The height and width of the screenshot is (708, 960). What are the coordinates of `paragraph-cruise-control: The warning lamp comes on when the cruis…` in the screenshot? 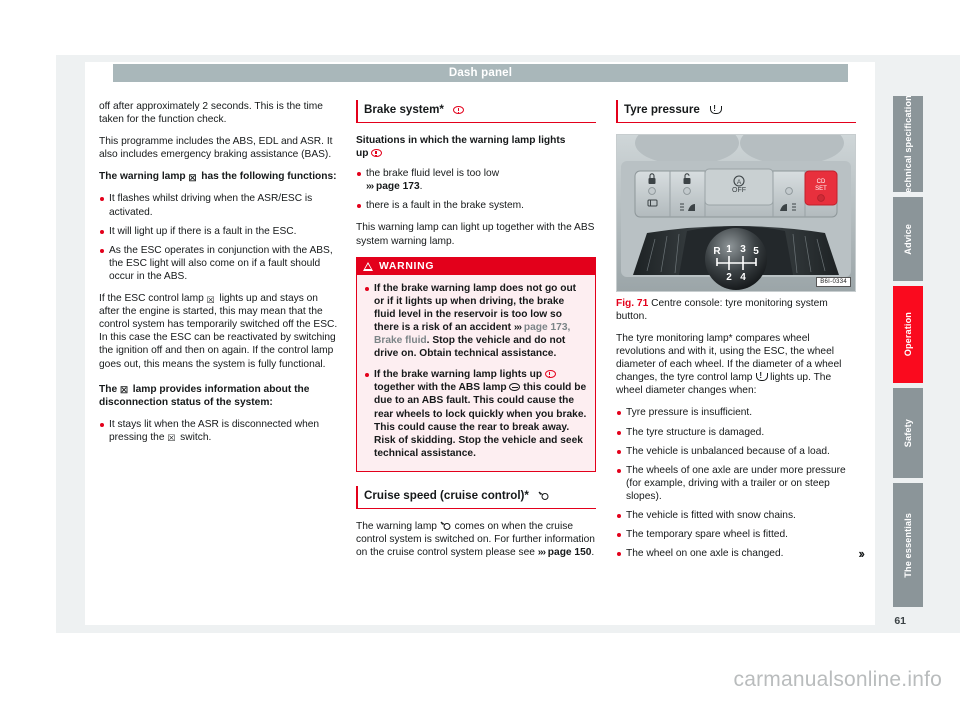 It's located at (476, 539).